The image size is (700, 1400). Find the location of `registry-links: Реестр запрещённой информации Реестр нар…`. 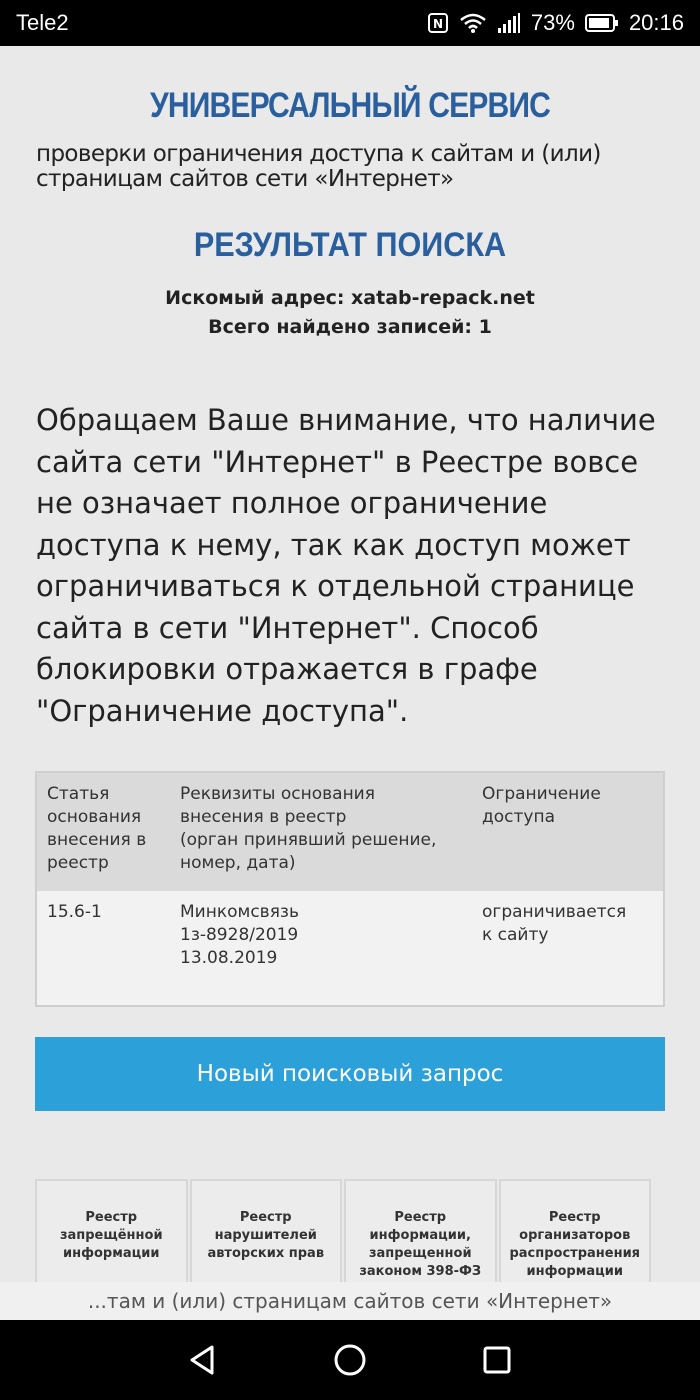

registry-links: Реестр запрещённой информации Реестр нар… is located at coordinates (343, 1230).